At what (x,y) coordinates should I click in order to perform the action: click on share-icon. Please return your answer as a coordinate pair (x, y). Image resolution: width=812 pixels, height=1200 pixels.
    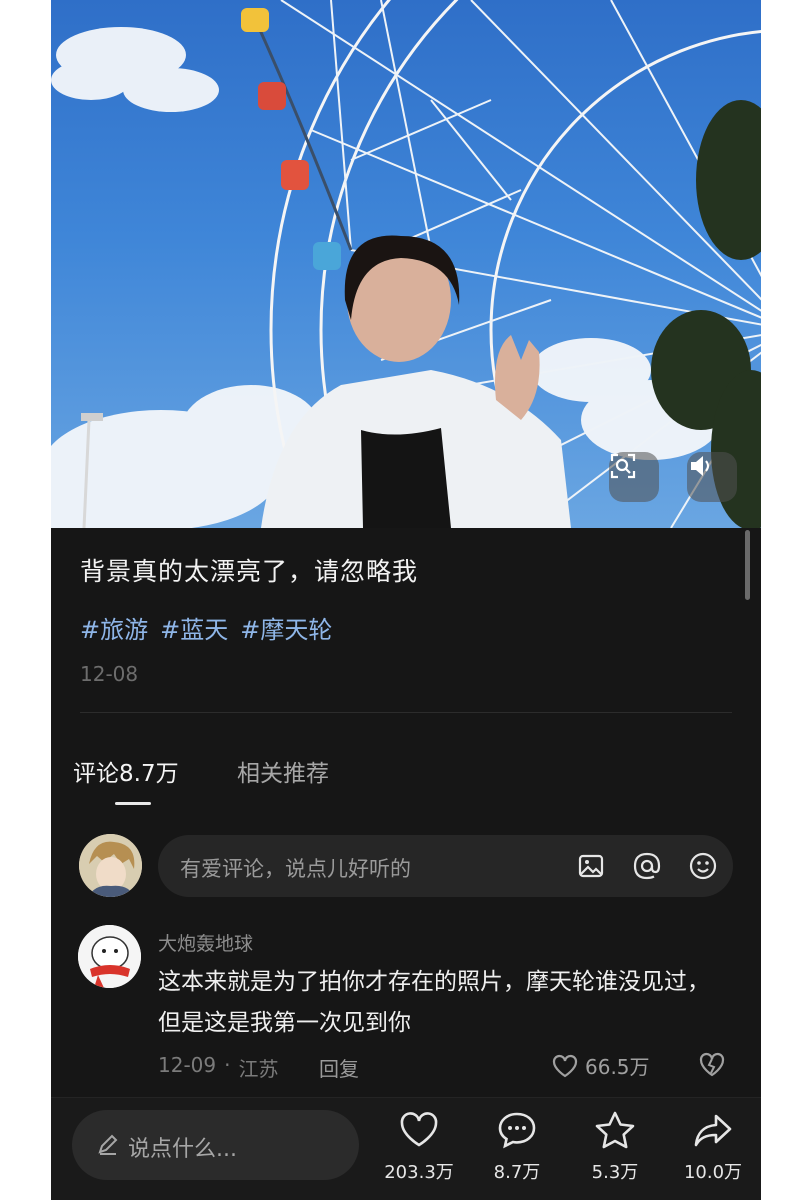
    Looking at the image, I should click on (713, 1130).